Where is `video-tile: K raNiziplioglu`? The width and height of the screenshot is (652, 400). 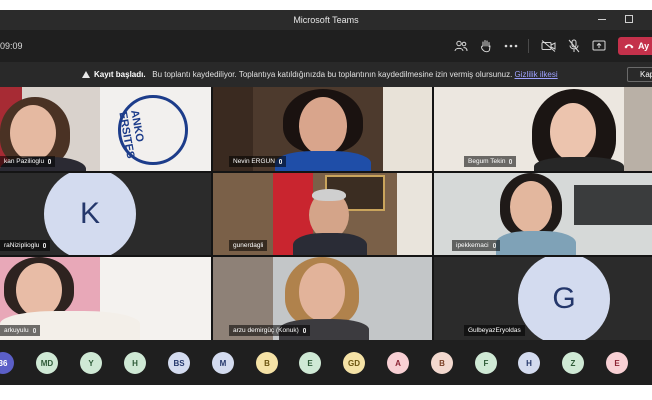 video-tile: K raNiziplioglu is located at coordinates (105, 214).